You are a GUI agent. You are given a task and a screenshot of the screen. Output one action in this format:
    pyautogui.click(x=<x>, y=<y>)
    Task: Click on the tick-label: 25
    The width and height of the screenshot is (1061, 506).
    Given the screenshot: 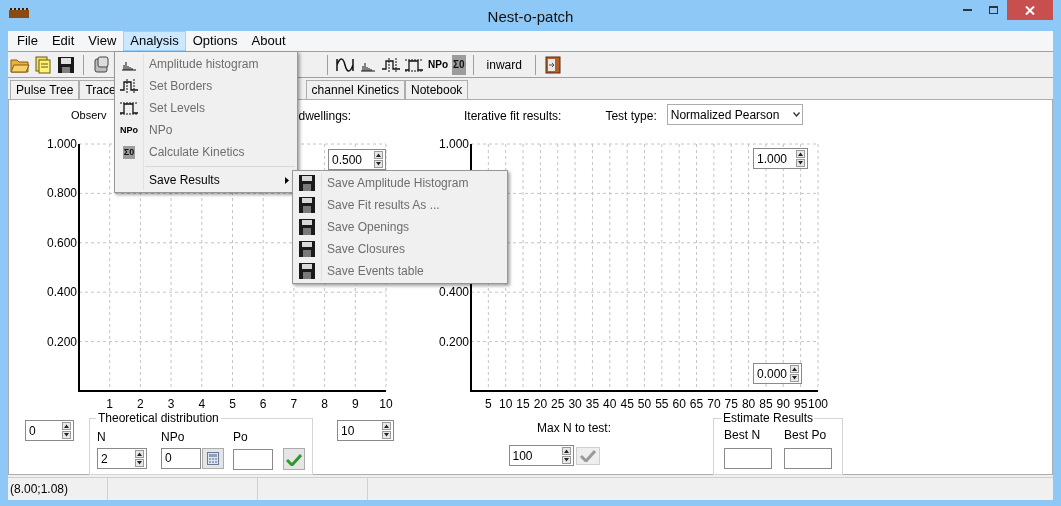 What is the action you would take?
    pyautogui.click(x=558, y=404)
    